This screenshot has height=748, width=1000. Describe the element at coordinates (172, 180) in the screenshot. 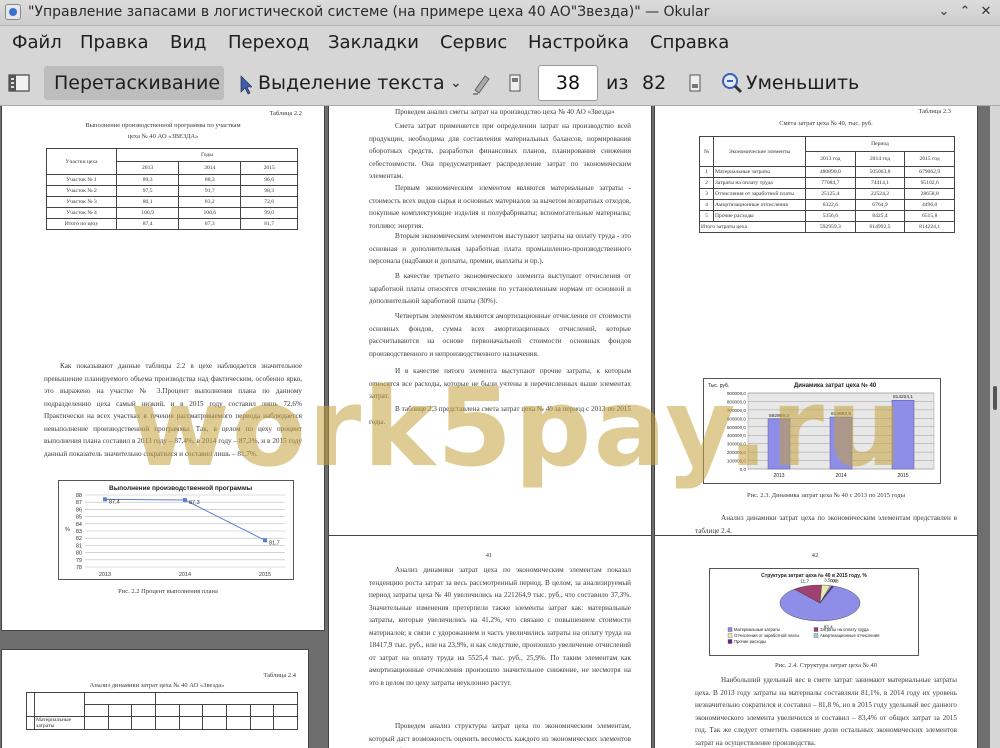

I see `table-row: Участок № 1 89,3 88,3 96,6` at that location.